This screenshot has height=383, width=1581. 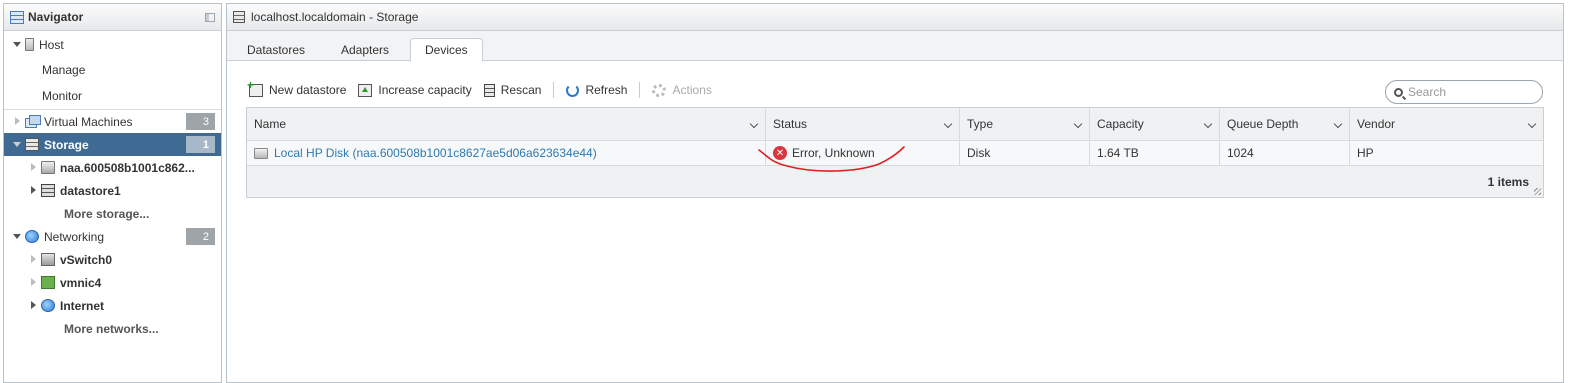 What do you see at coordinates (1025, 124) in the screenshot?
I see `column-header-type: Type` at bounding box center [1025, 124].